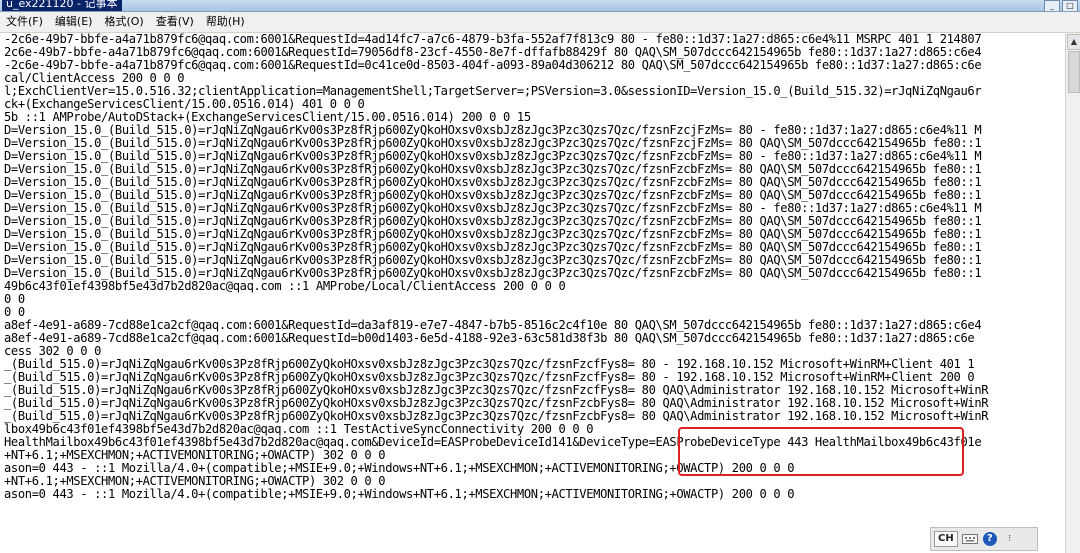  I want to click on maximize-button: □, so click(1070, 5).